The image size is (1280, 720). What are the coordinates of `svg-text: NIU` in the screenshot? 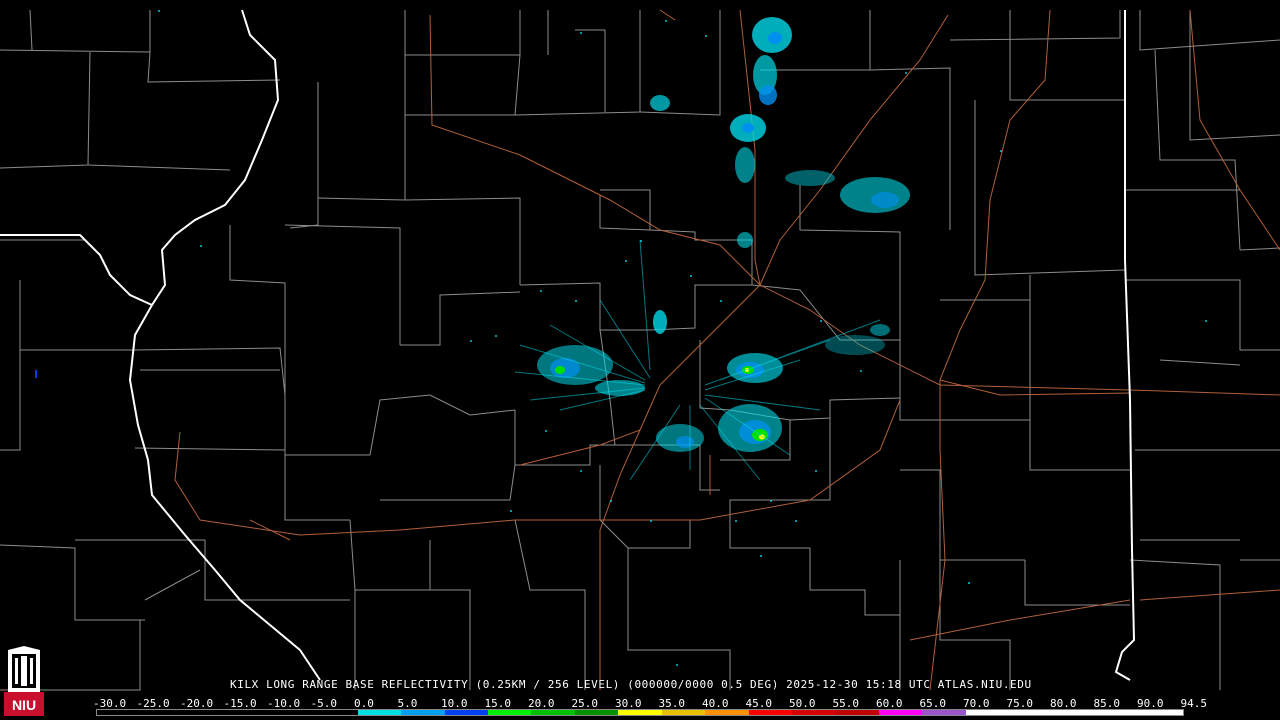 It's located at (24, 705).